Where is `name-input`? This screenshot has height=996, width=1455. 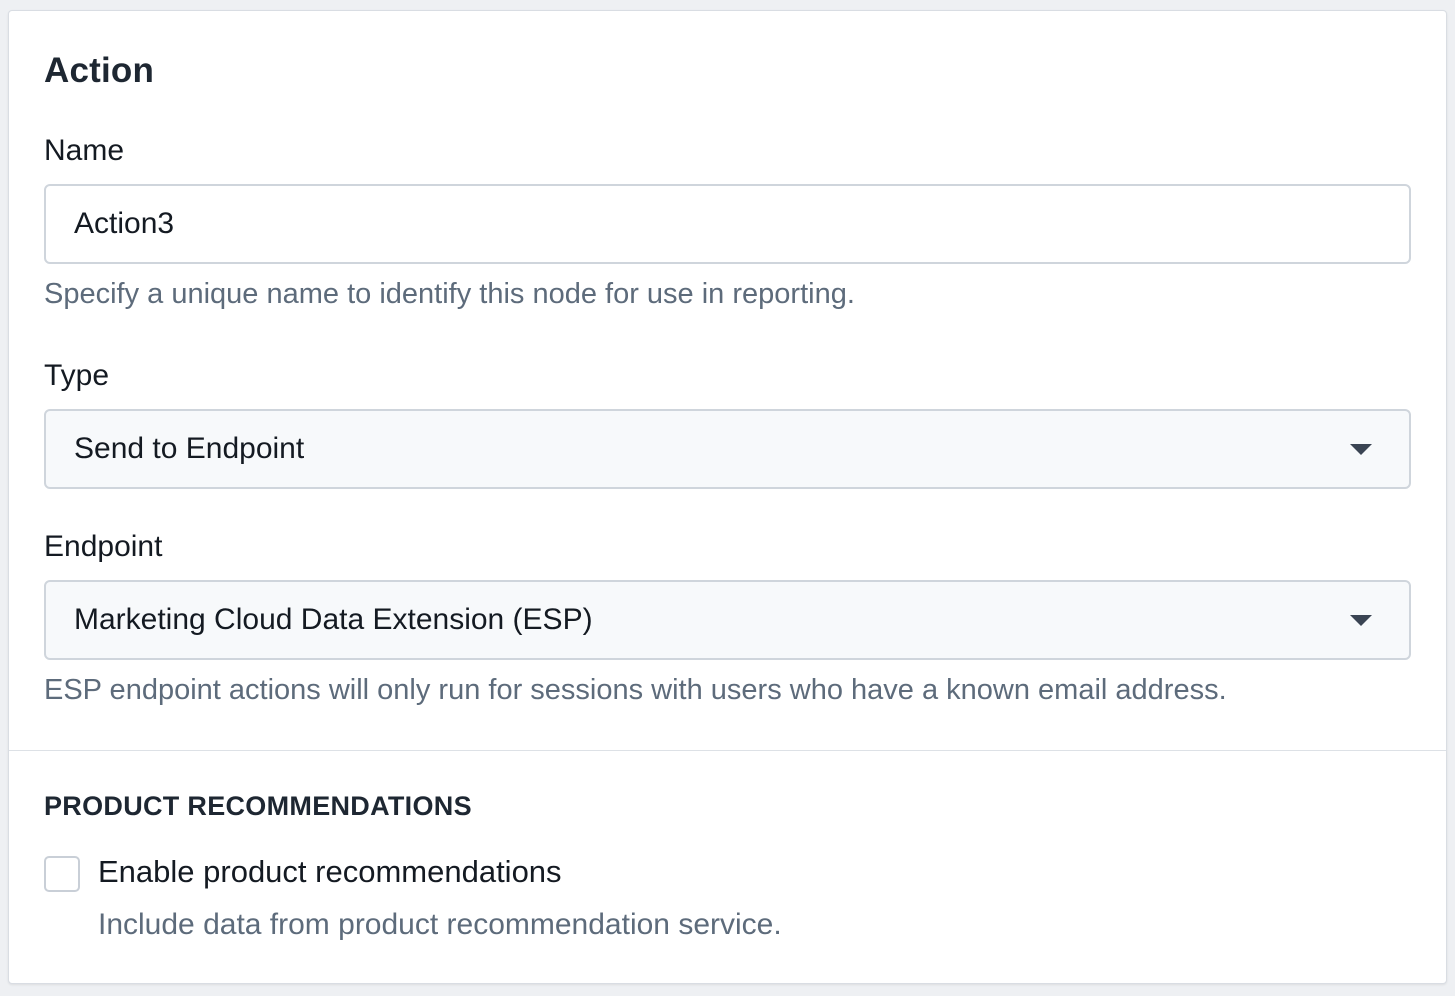 name-input is located at coordinates (727, 224).